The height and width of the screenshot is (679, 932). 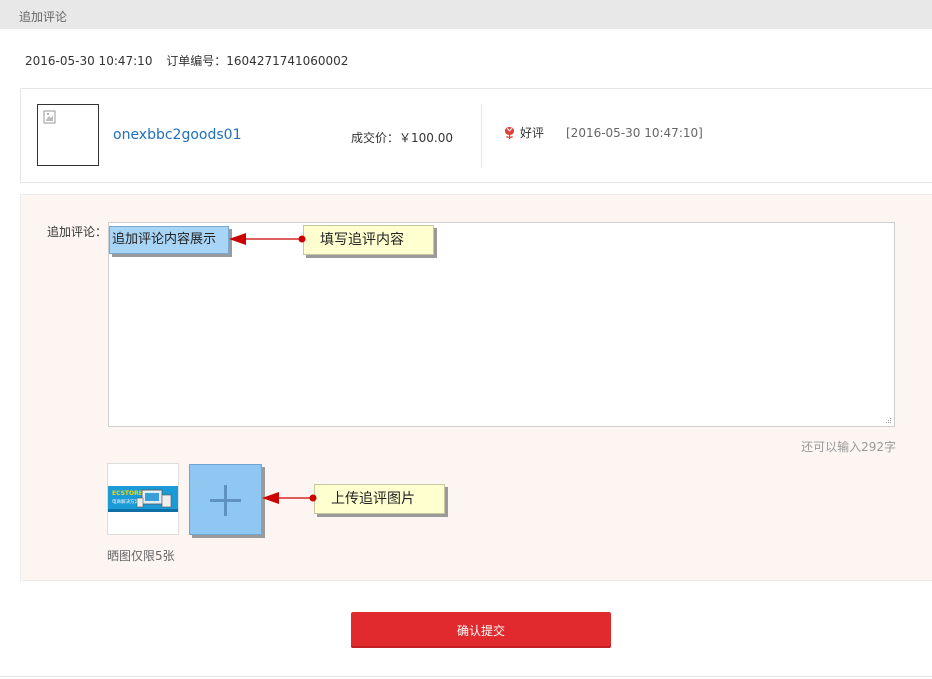 I want to click on arrow-to-upload, so click(x=289, y=498).